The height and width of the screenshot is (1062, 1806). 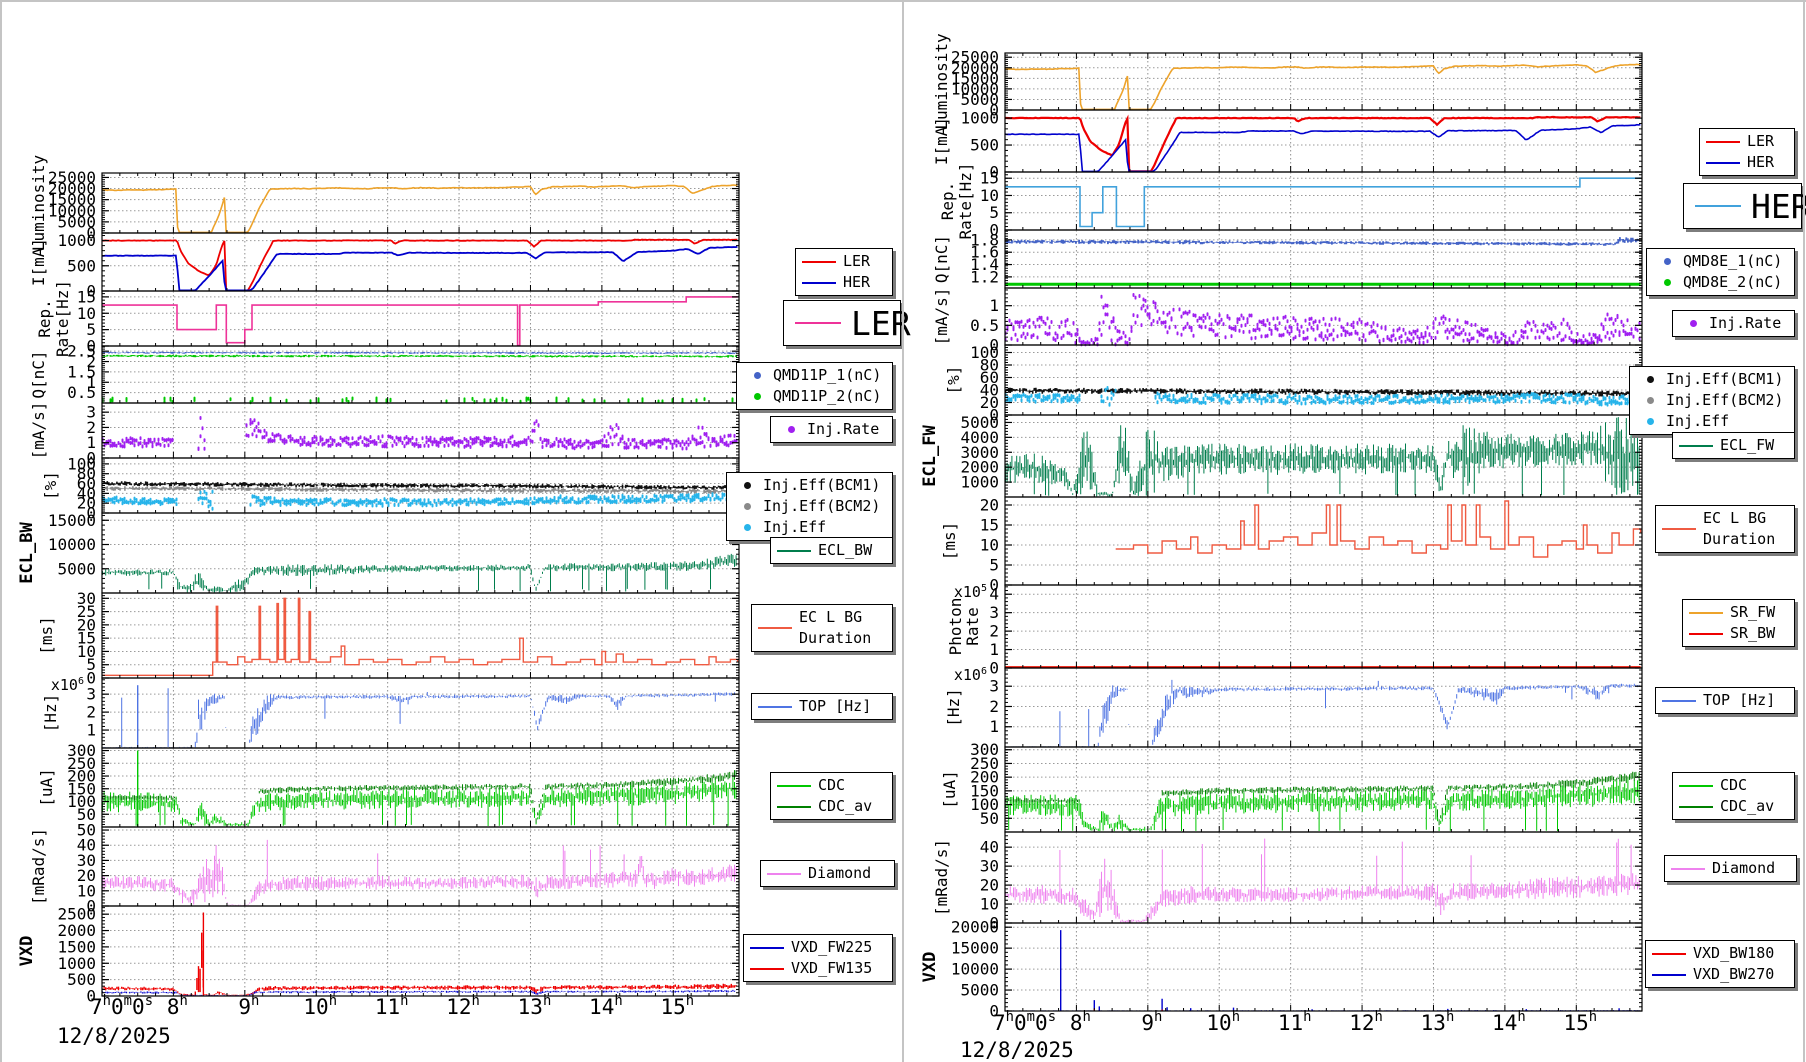 I want to click on svg-text: 2.5, so click(x=81, y=351).